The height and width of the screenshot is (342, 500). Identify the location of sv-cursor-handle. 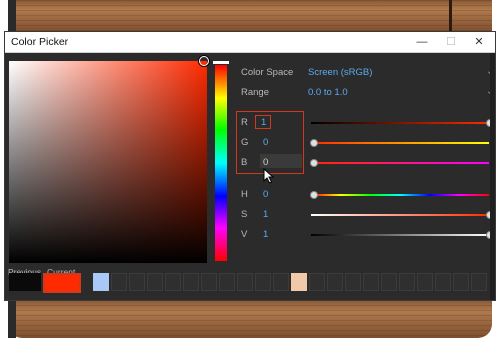
(204, 61).